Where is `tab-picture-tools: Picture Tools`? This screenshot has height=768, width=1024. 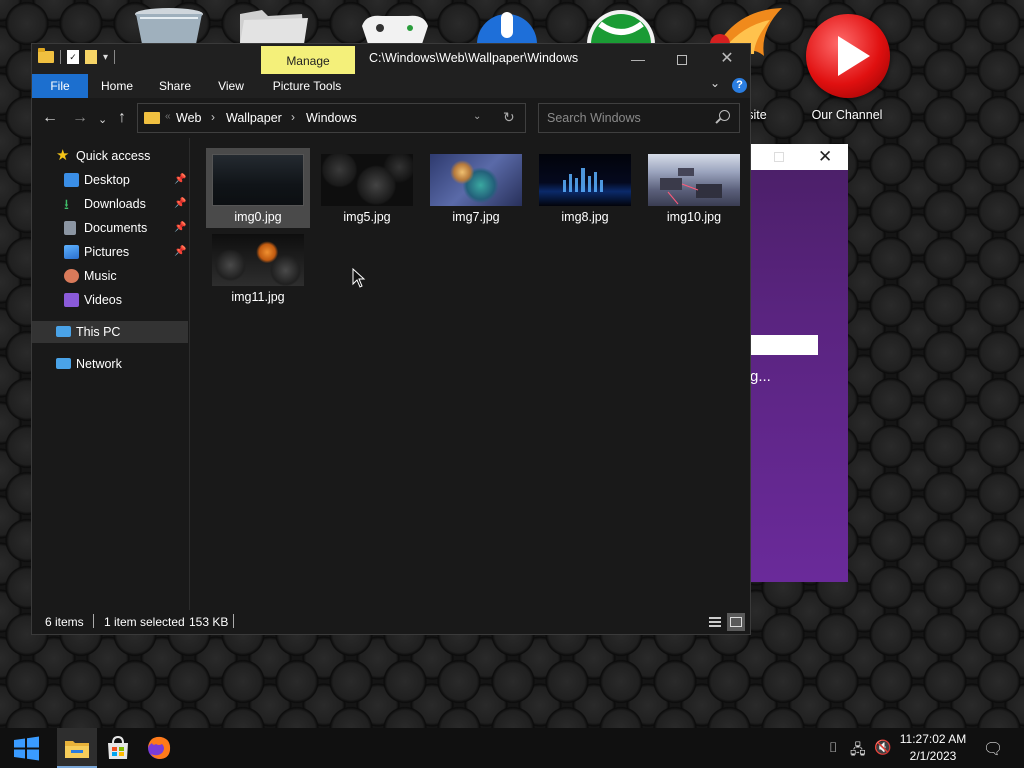
tab-picture-tools: Picture Tools is located at coordinates (307, 86).